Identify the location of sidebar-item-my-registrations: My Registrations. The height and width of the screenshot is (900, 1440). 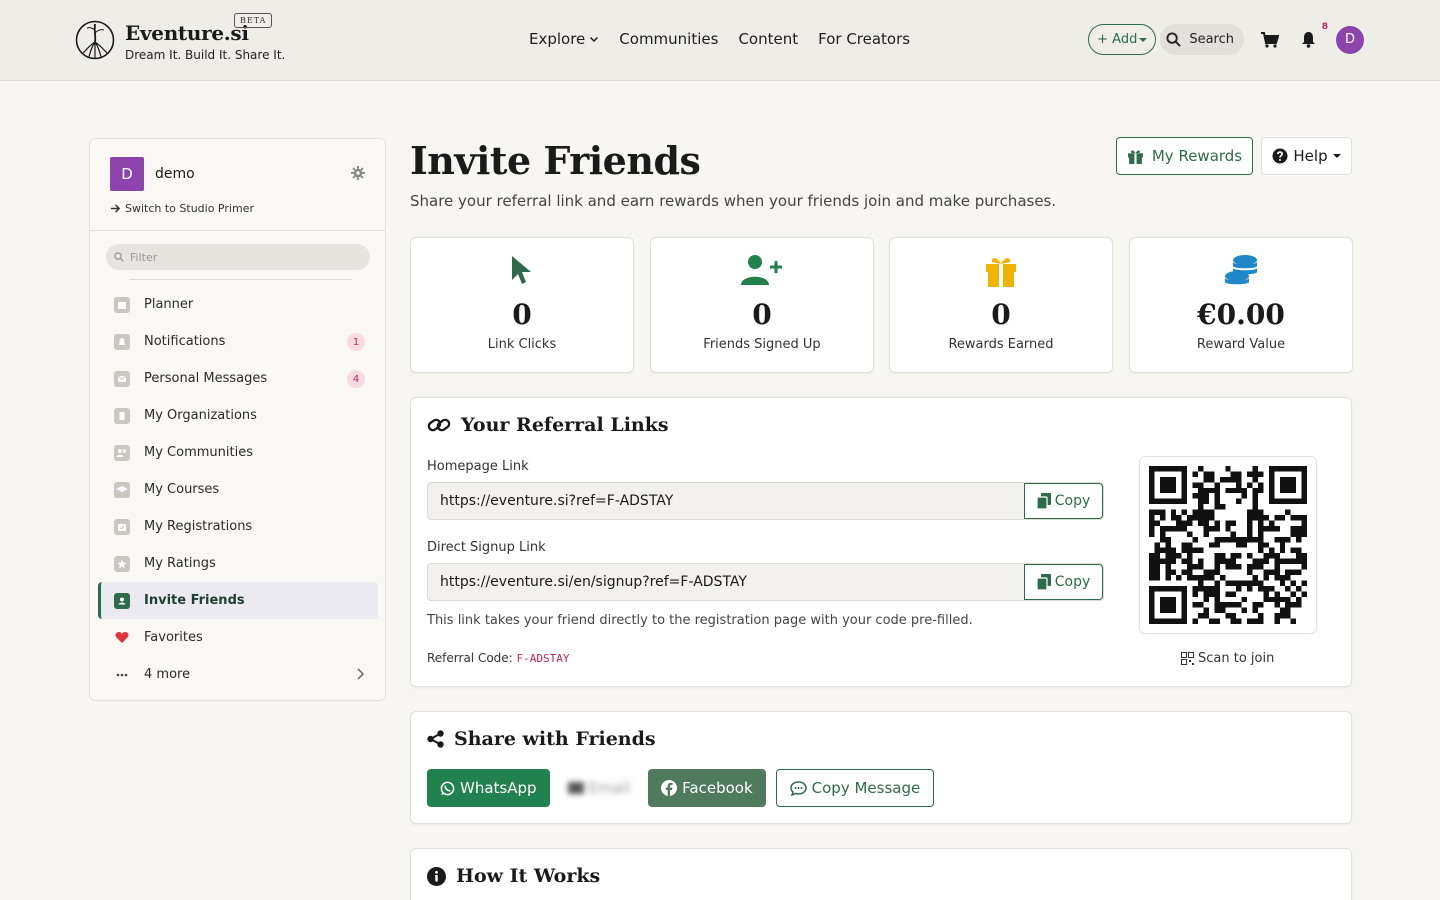
(238, 526).